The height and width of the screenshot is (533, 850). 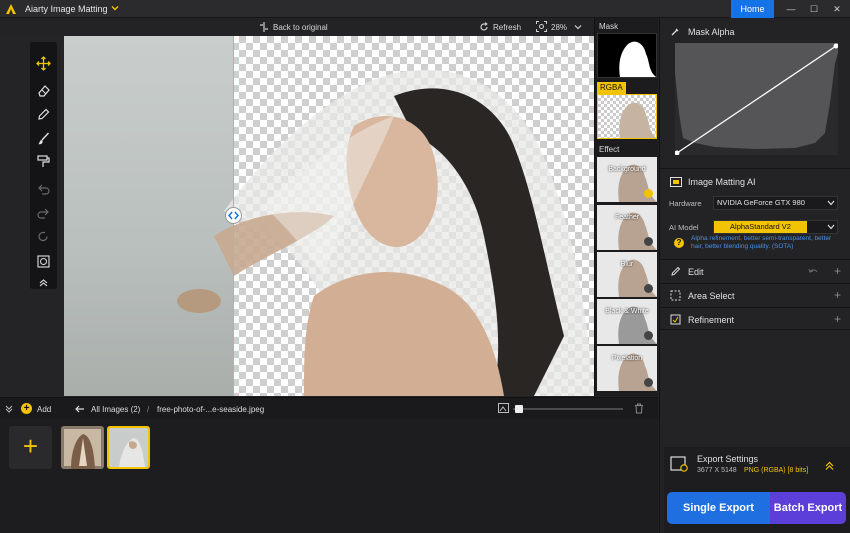 I want to click on matting-ai-title: Image Matting AI, so click(x=722, y=182).